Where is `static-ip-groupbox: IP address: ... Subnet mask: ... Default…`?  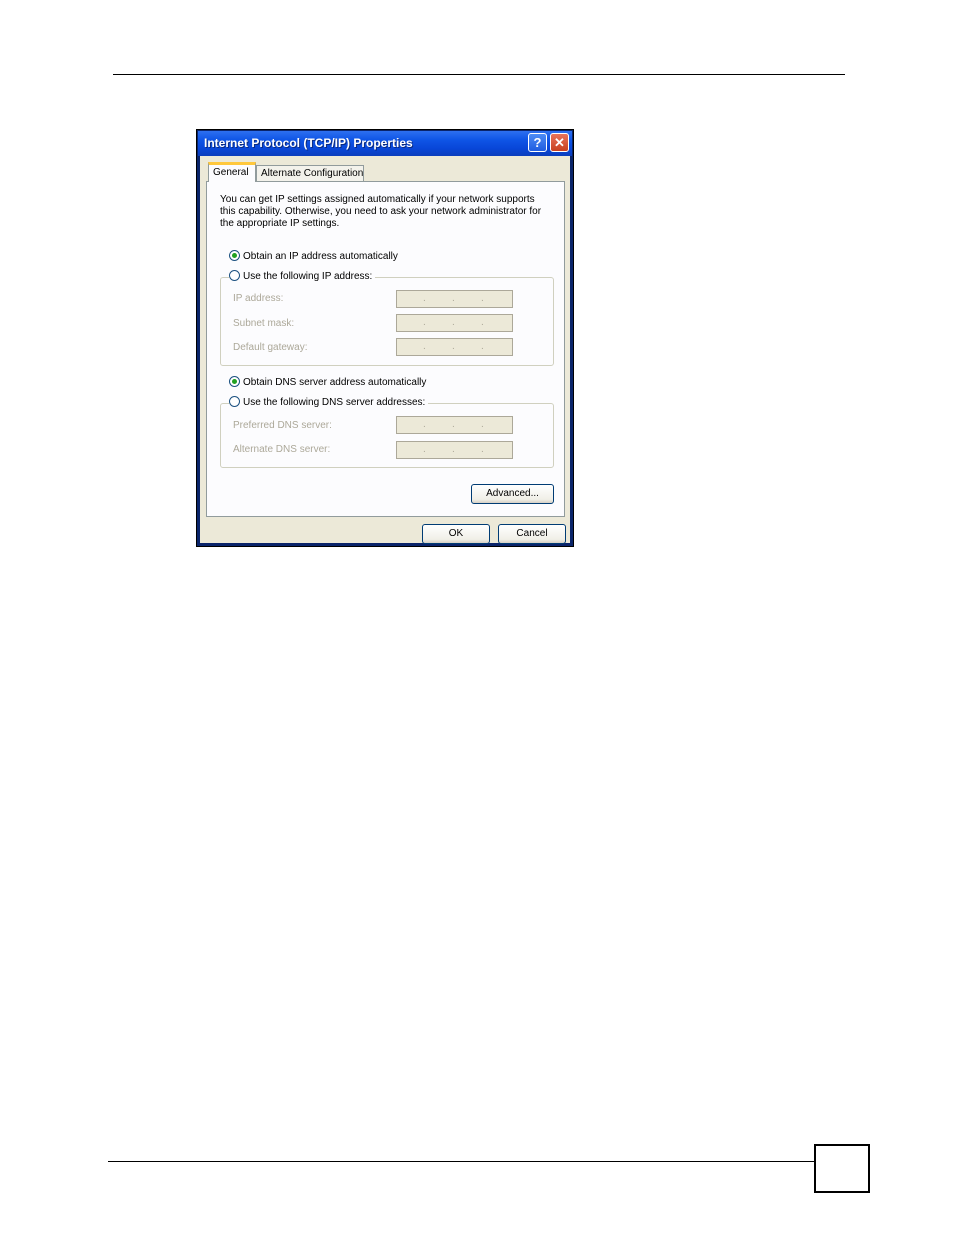
static-ip-groupbox: IP address: ... Subnet mask: ... Default… is located at coordinates (387, 321).